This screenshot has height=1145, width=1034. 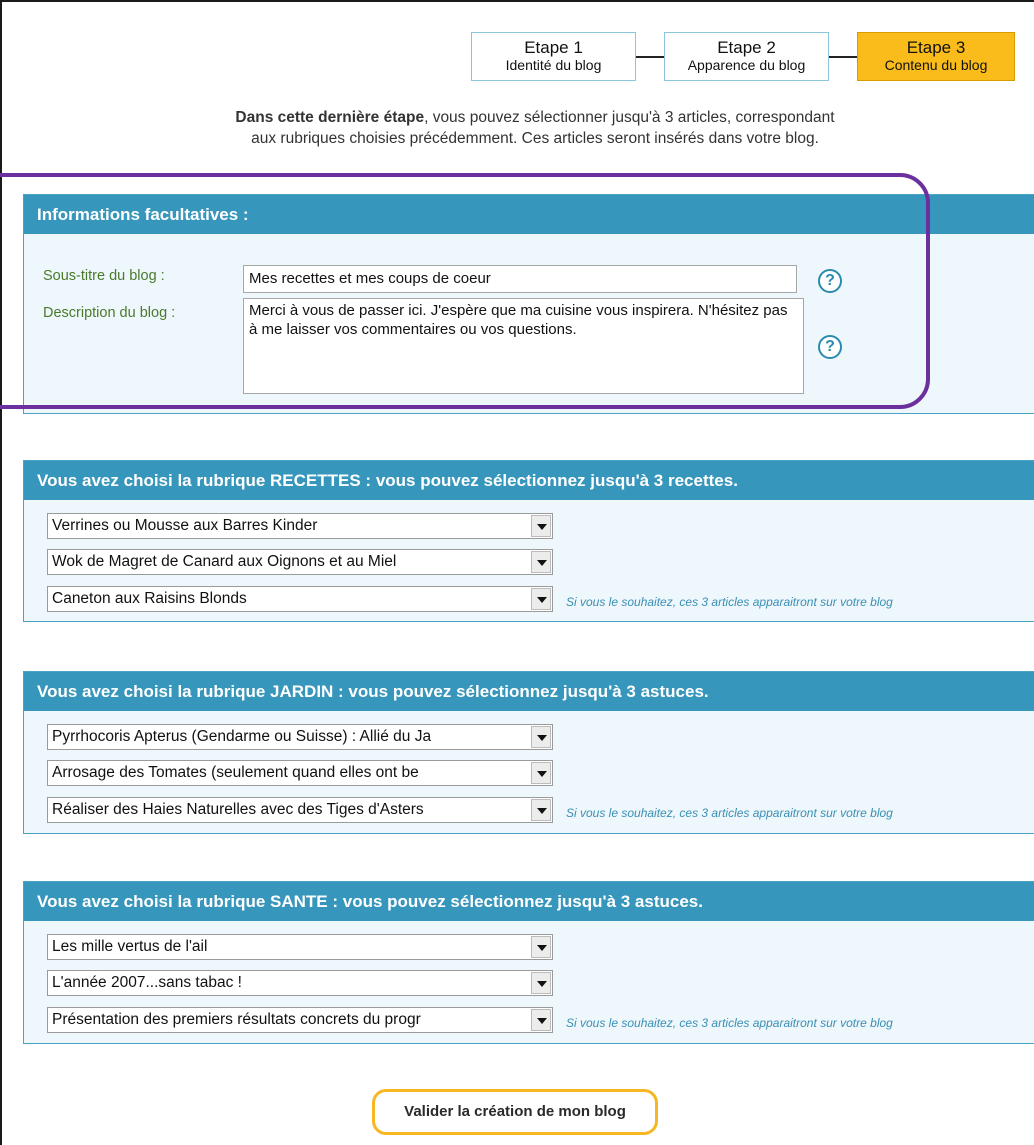 I want to click on intro-bold: Dans cette dernière étape, so click(x=330, y=117).